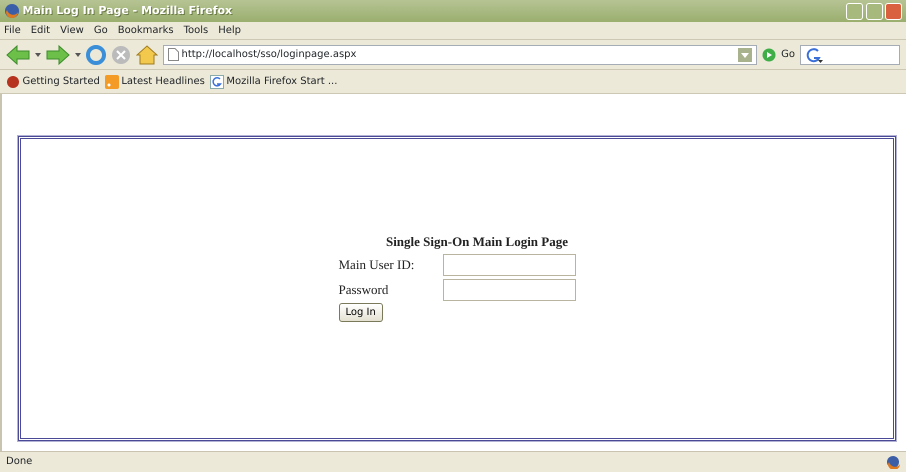  Describe the element at coordinates (364, 289) in the screenshot. I see `field-label: Password` at that location.